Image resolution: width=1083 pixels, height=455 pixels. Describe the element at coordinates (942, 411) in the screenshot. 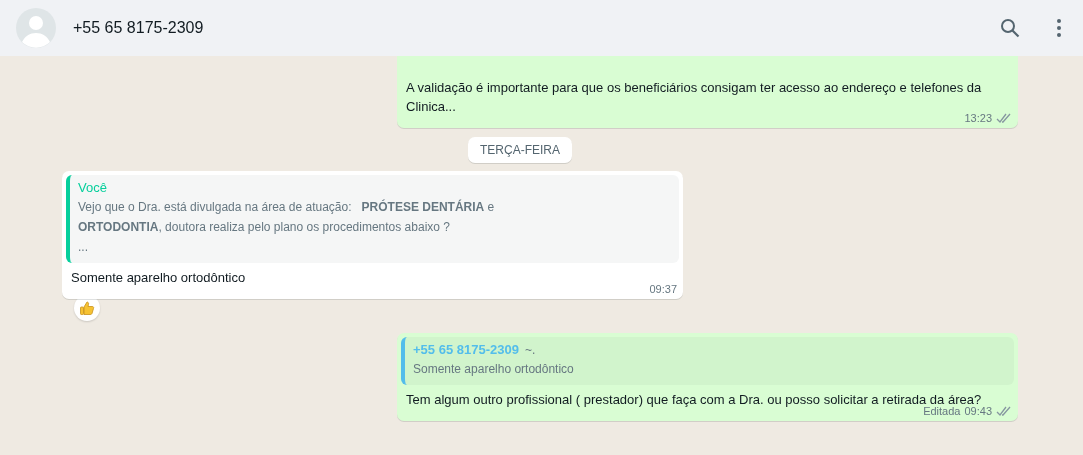

I see `edited-label: Editada` at that location.